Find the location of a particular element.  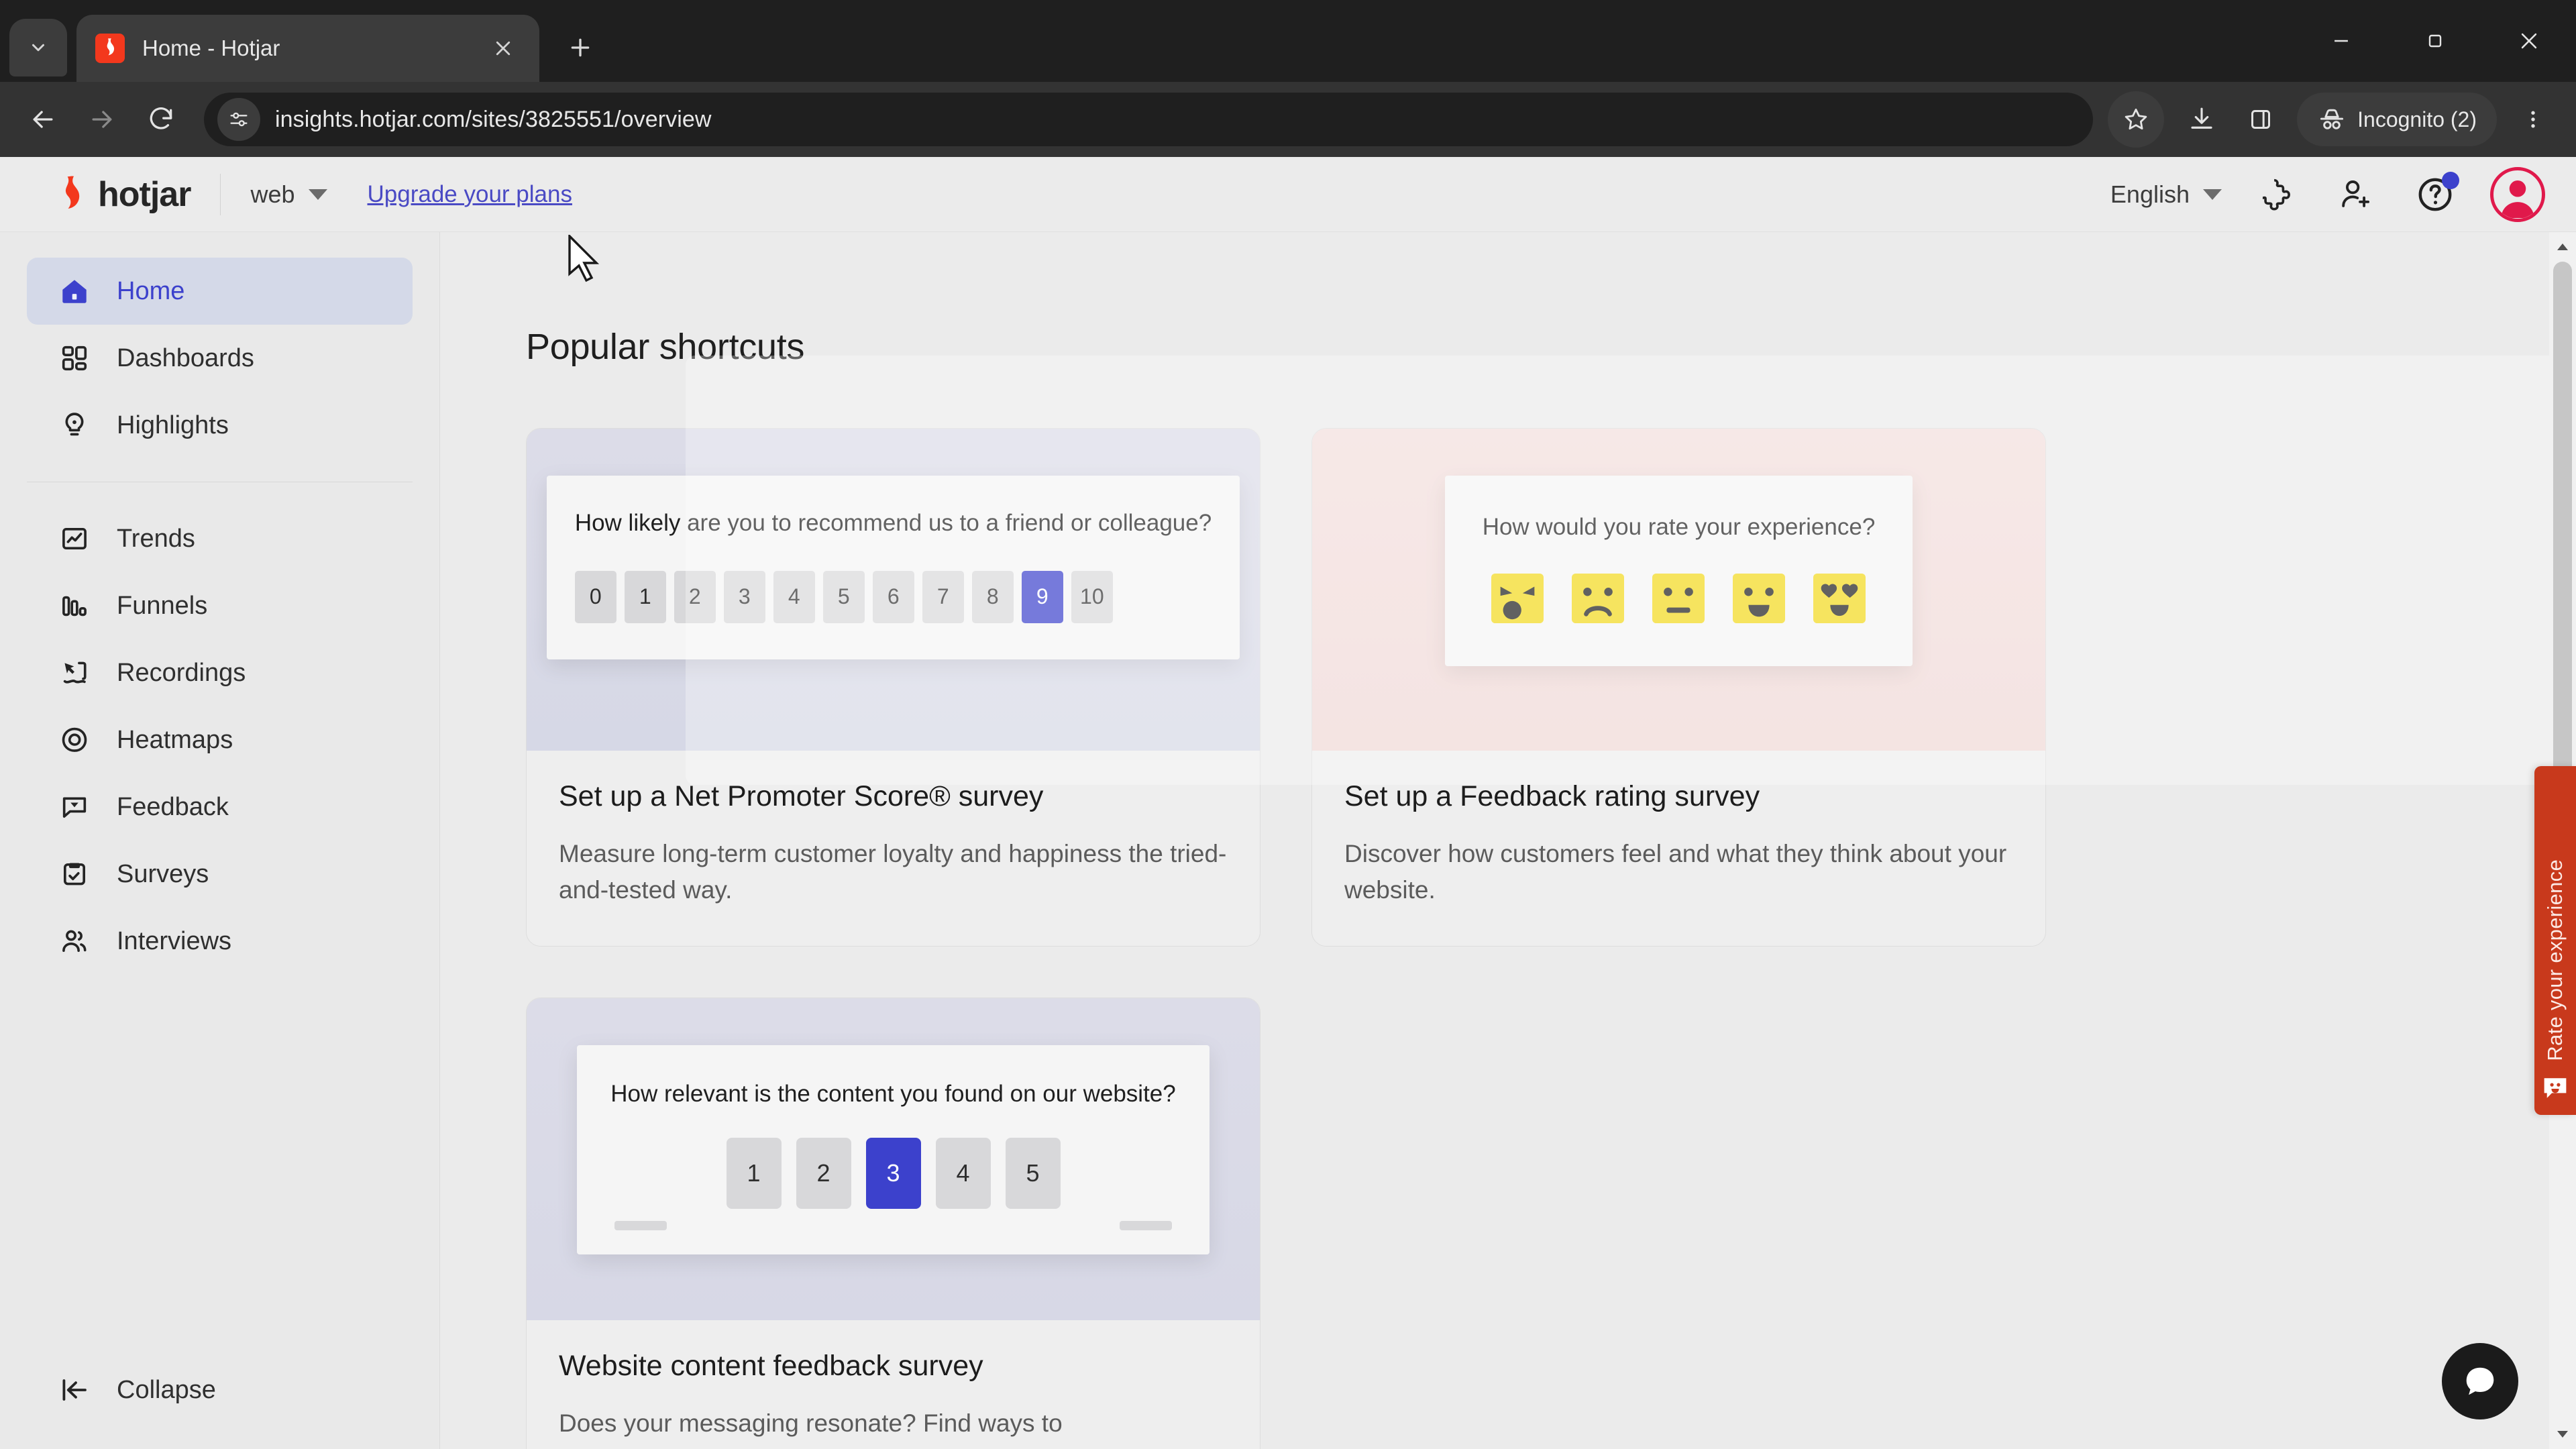

angry-emoji is located at coordinates (1517, 598).